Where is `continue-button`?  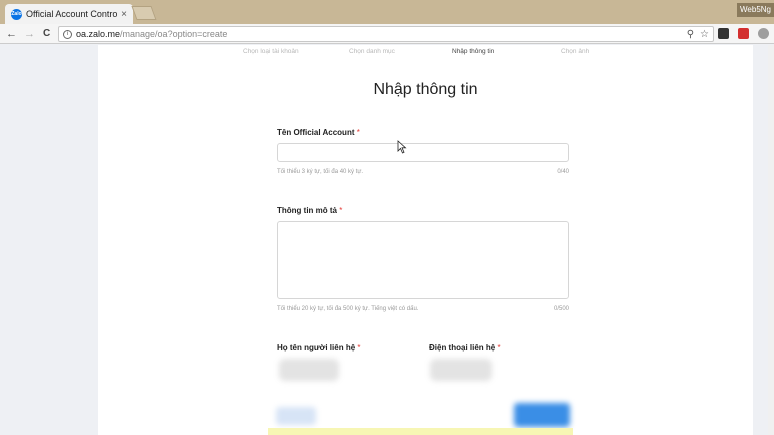
continue-button is located at coordinates (542, 415).